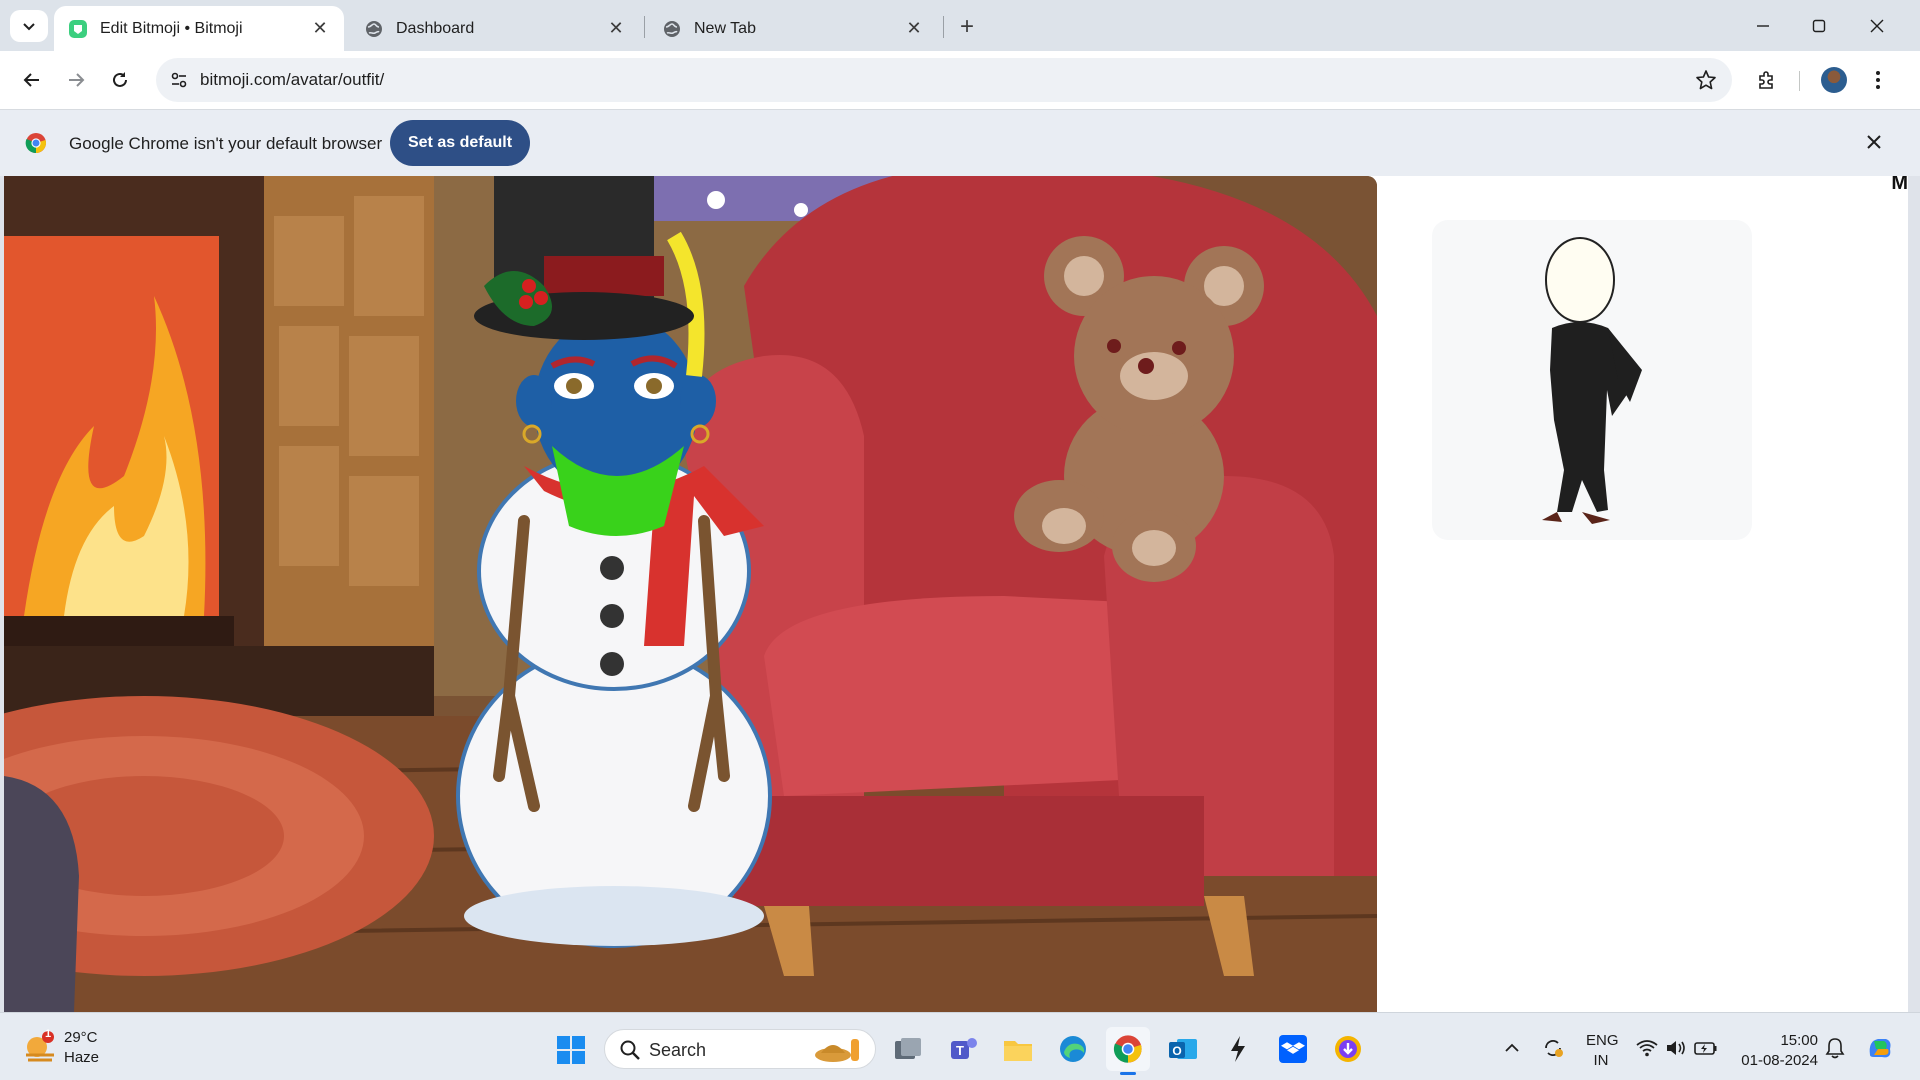 This screenshot has height=1080, width=1920. I want to click on url-text: bitmoji.com/avatar/outfit/, so click(292, 80).